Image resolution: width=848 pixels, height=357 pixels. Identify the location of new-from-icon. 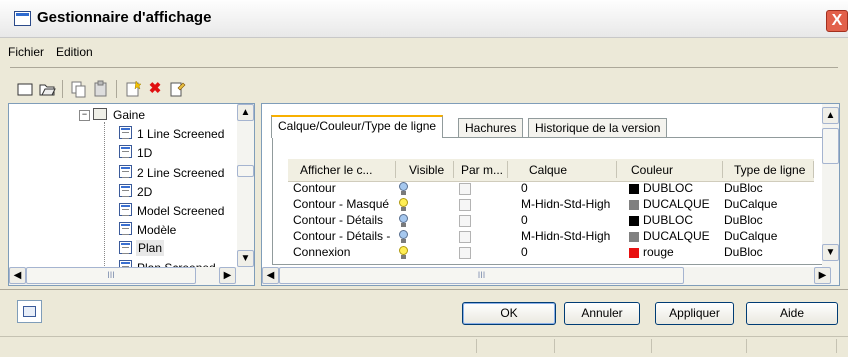
(133, 89).